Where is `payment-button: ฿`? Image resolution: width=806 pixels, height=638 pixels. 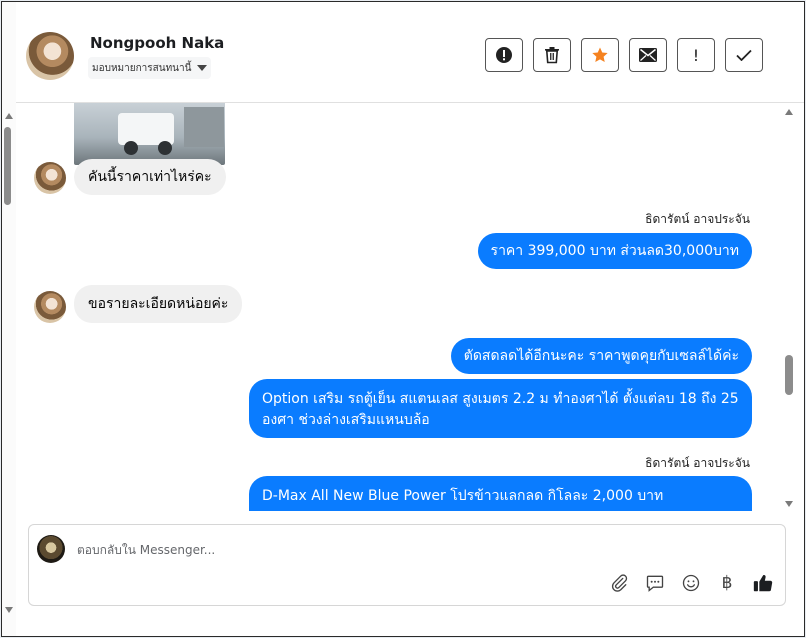
payment-button: ฿ is located at coordinates (727, 583).